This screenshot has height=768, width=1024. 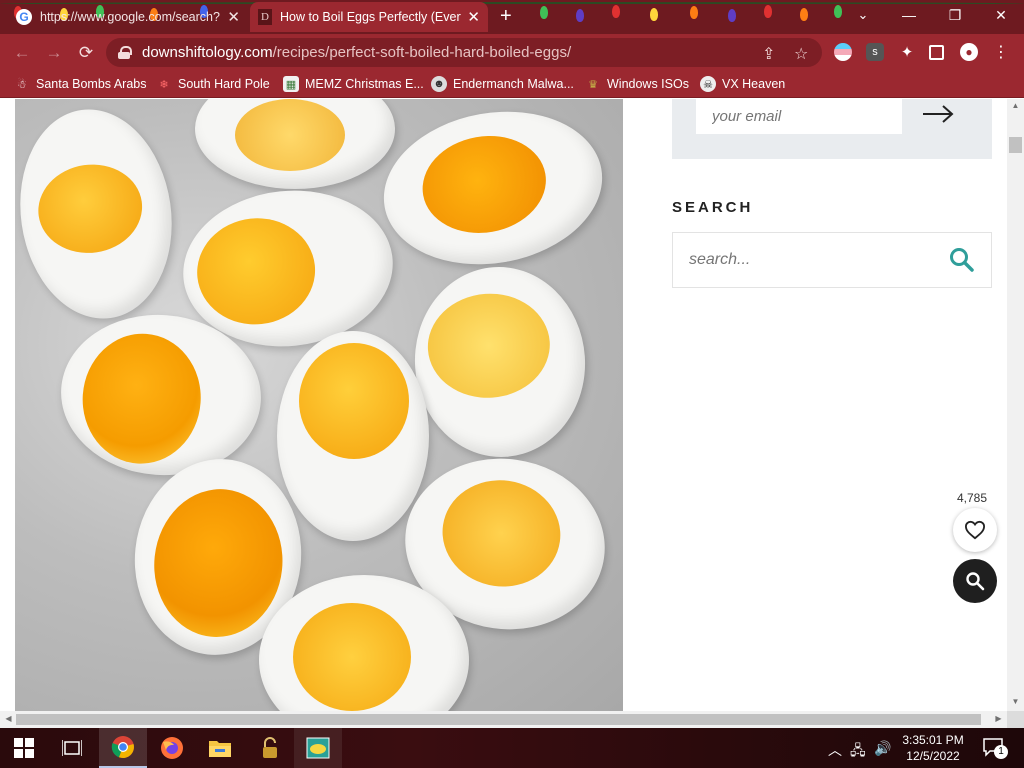 I want to click on app-window-icon, so click(x=318, y=748).